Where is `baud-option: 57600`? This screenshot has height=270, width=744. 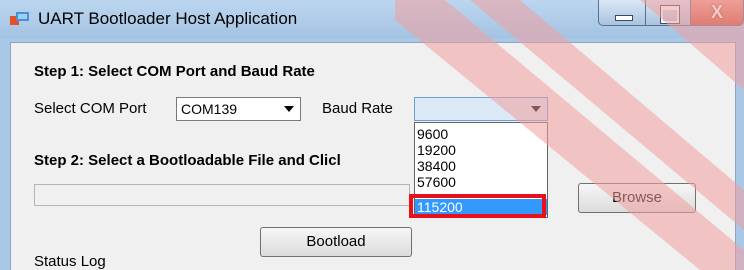 baud-option: 57600 is located at coordinates (481, 182).